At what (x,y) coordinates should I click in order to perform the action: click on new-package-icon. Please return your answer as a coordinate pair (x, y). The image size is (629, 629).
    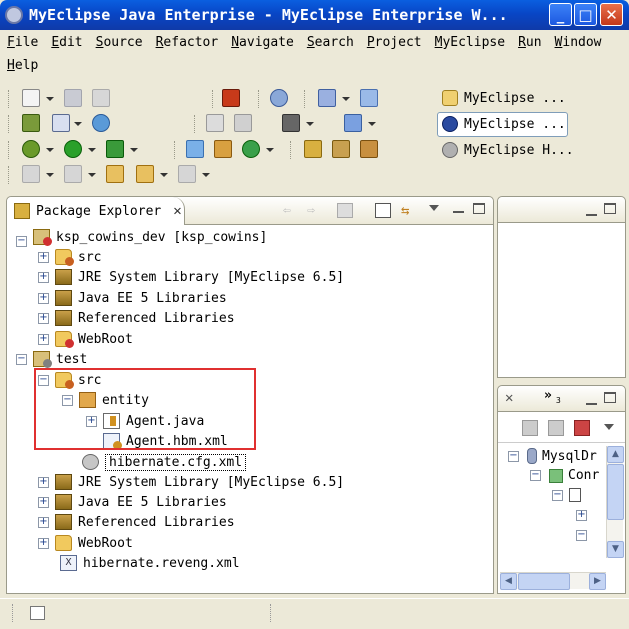
    Looking at the image, I should click on (223, 149).